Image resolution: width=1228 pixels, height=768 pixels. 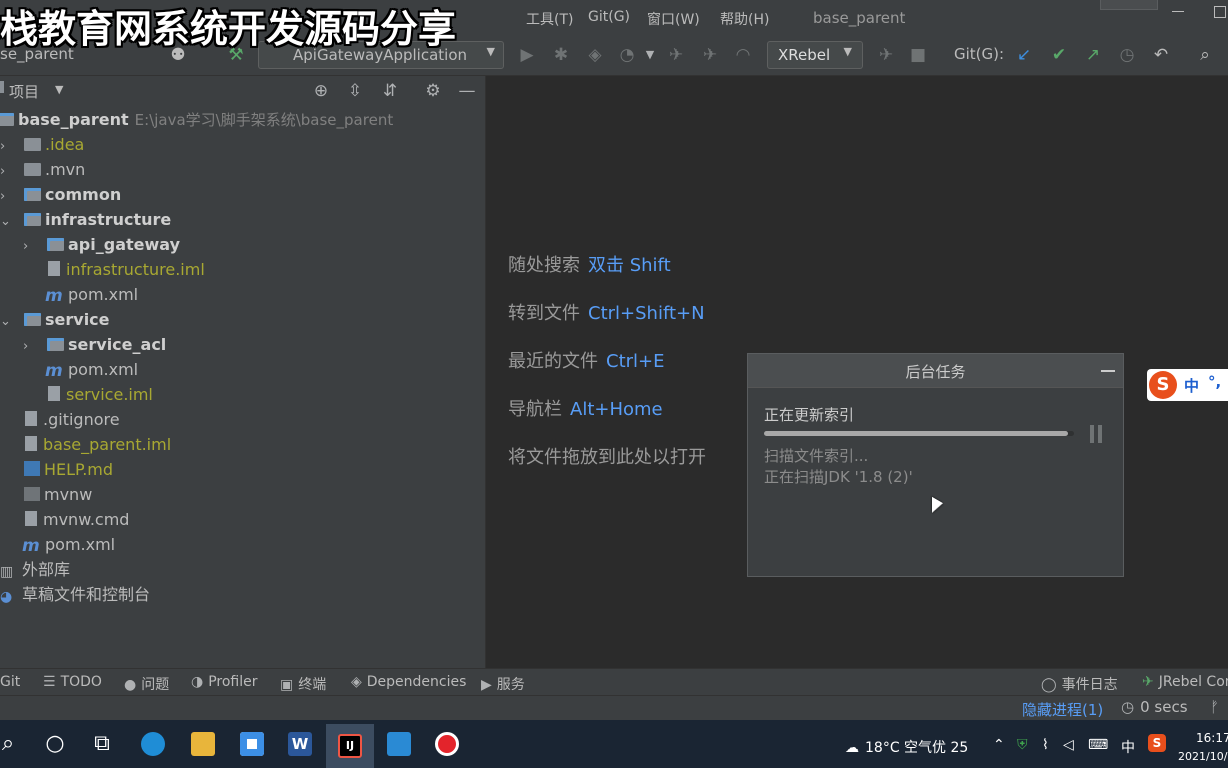 What do you see at coordinates (350, 746) in the screenshot?
I see `intellij-icon: IJ` at bounding box center [350, 746].